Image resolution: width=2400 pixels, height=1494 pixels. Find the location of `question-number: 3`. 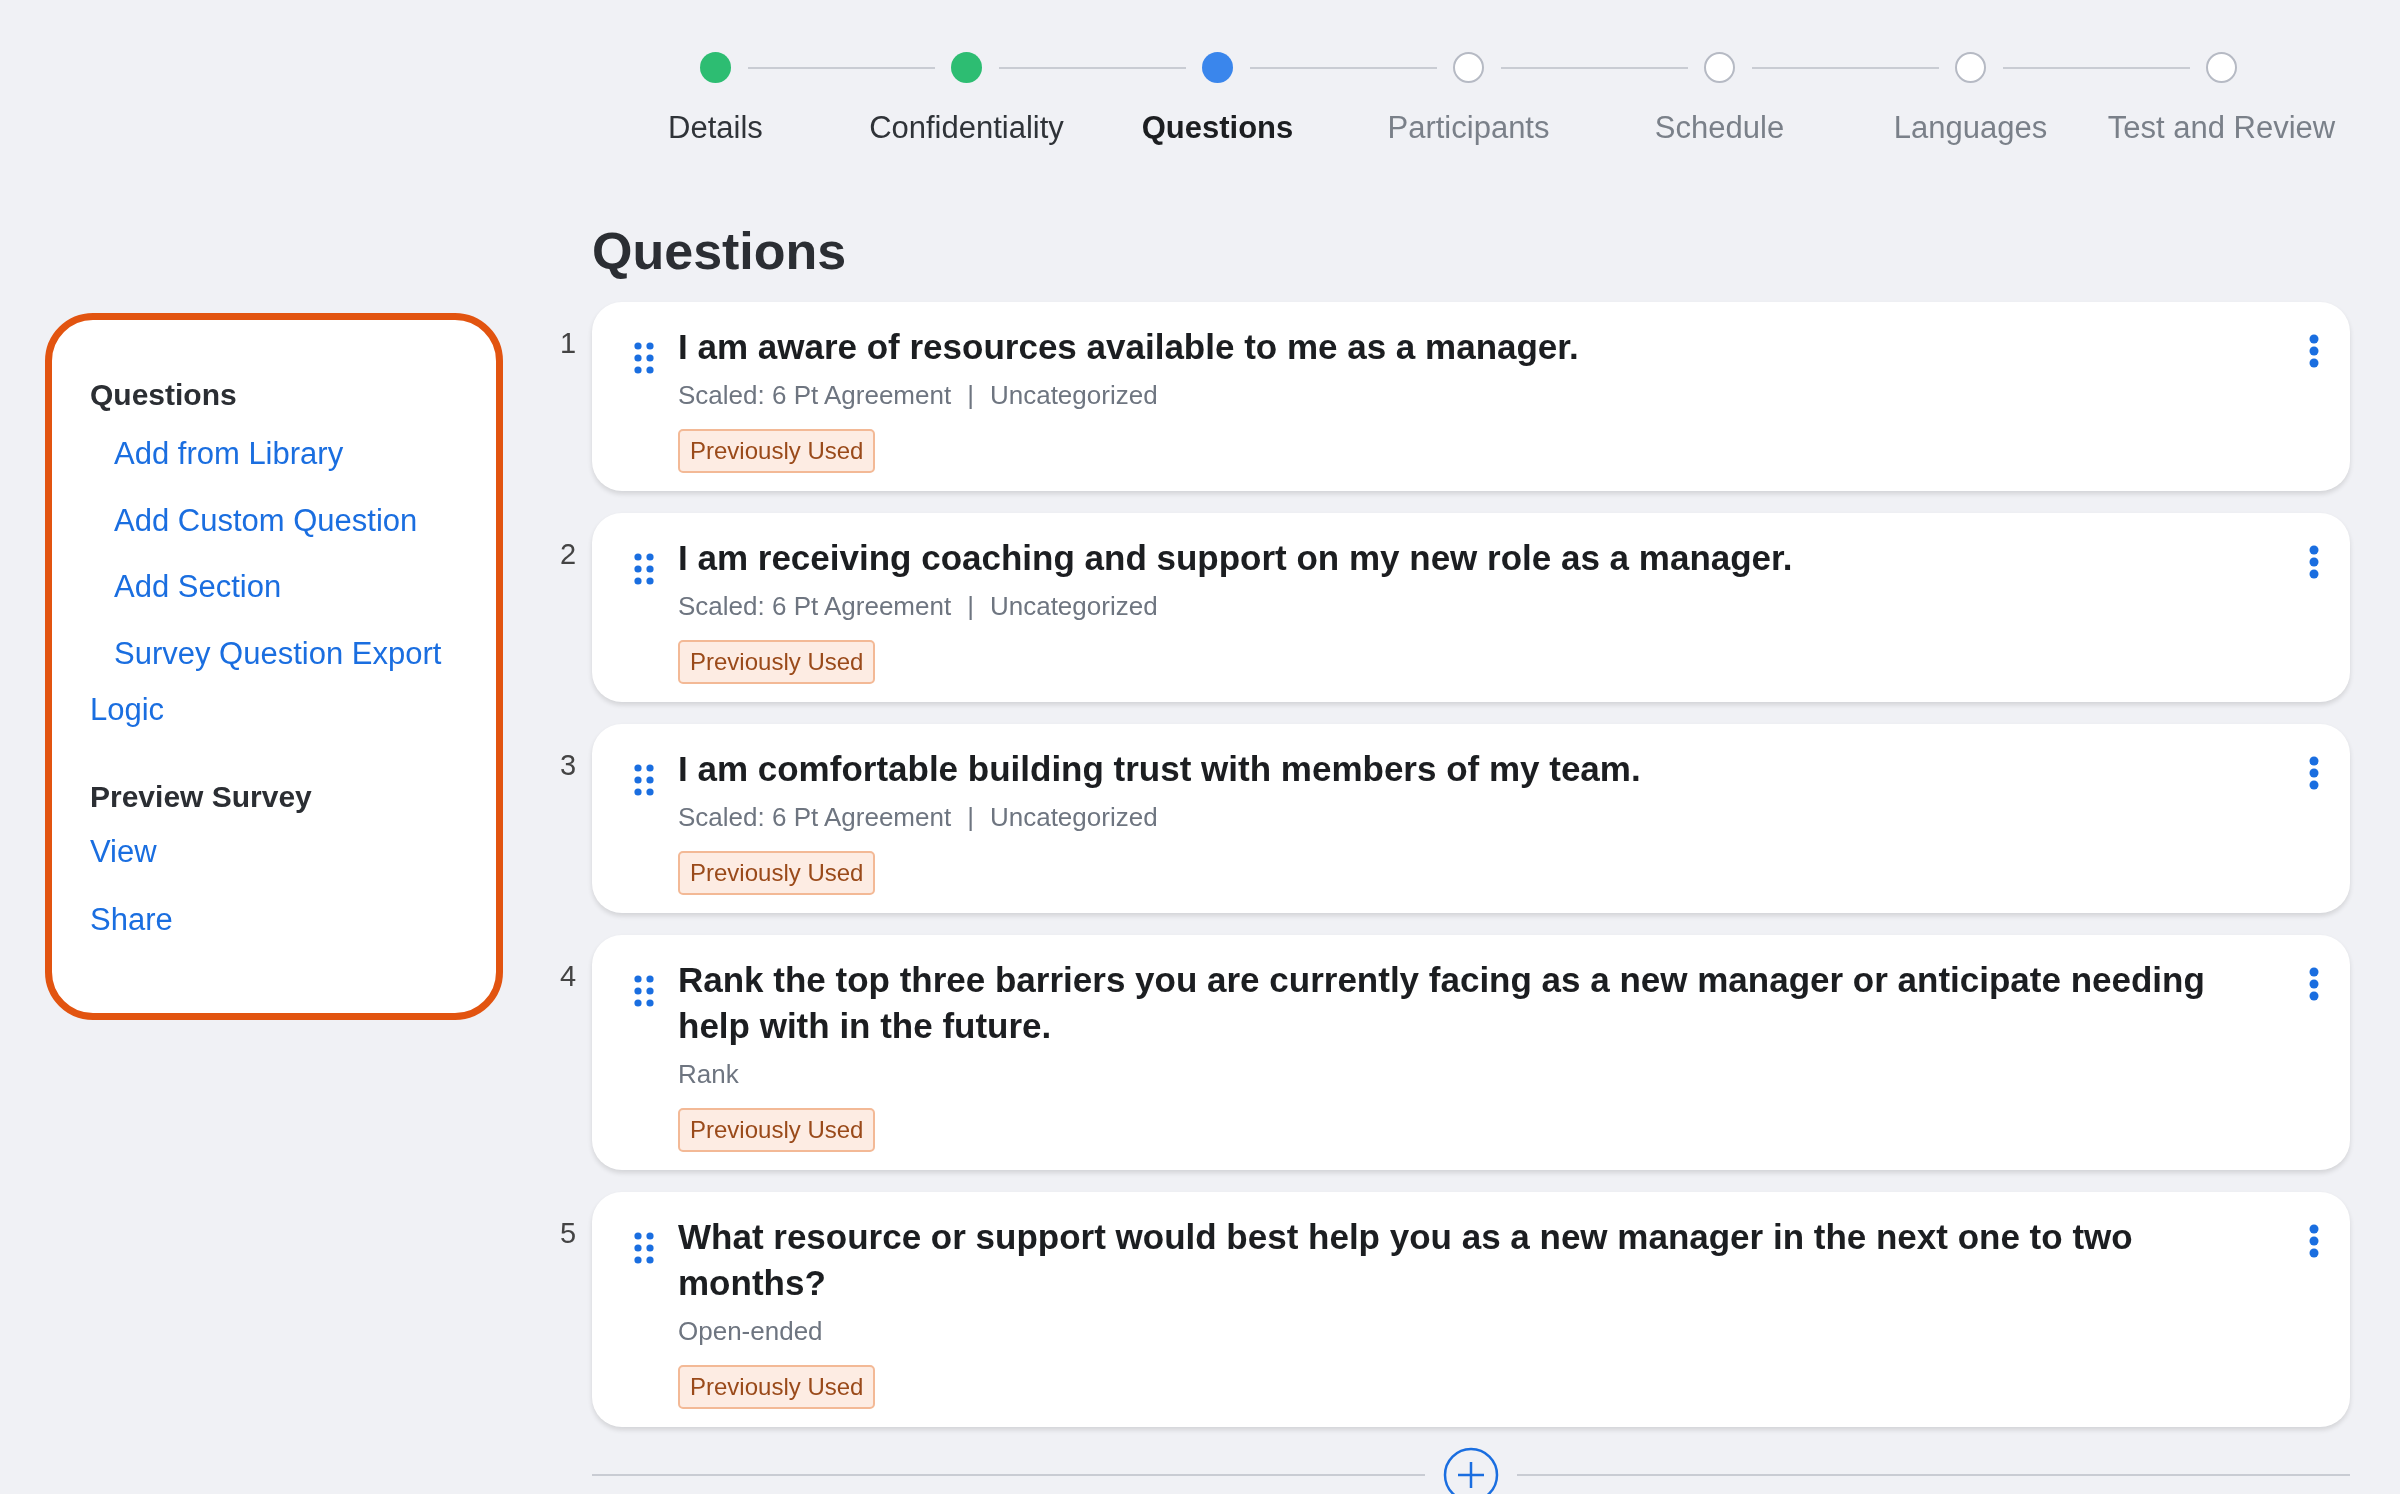

question-number: 3 is located at coordinates (569, 766).